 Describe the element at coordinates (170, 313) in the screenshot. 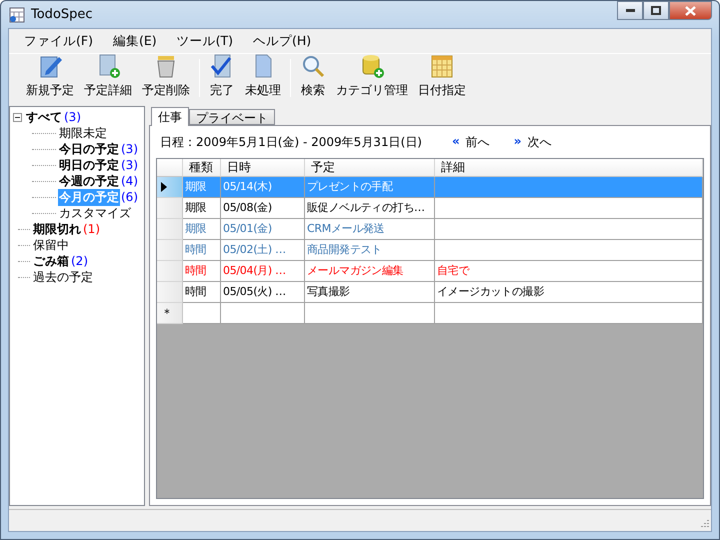

I see `new-row-marker: ＊` at that location.